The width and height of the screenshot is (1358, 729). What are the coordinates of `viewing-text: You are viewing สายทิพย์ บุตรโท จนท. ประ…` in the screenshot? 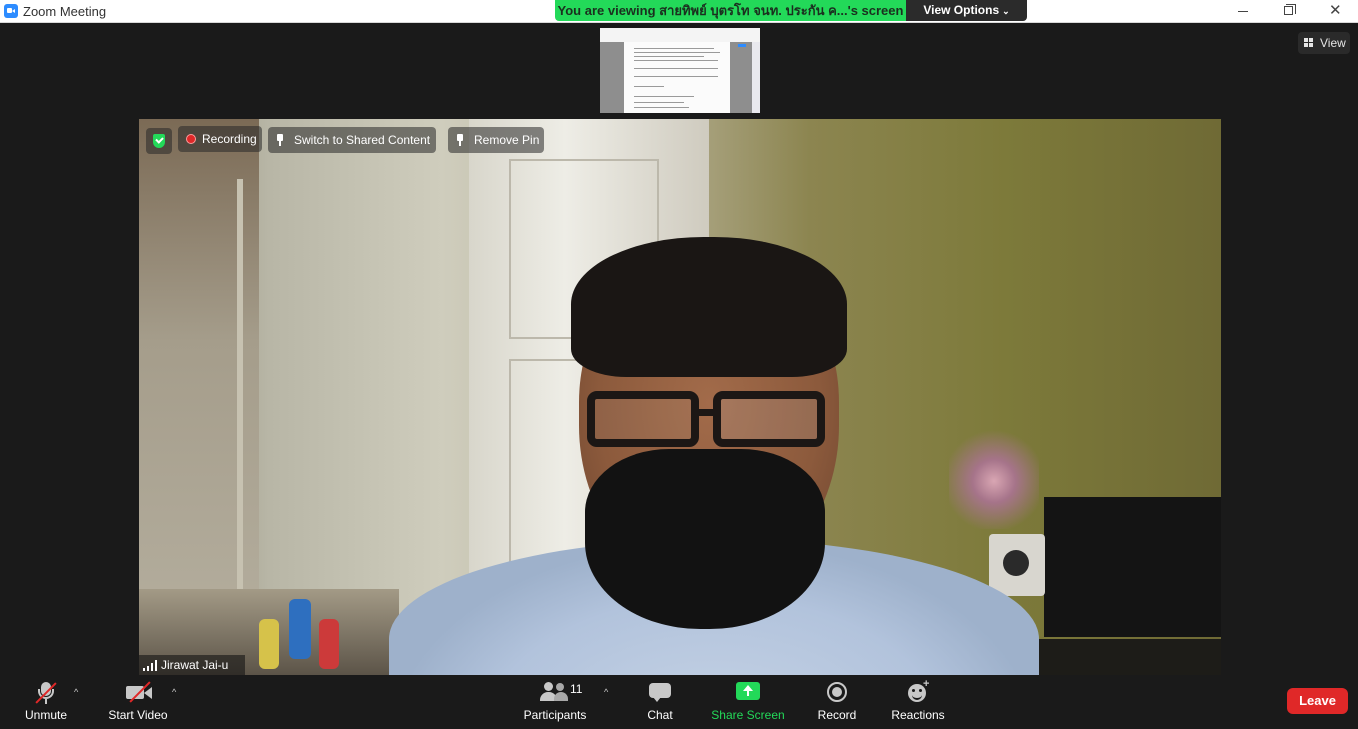 It's located at (730, 10).